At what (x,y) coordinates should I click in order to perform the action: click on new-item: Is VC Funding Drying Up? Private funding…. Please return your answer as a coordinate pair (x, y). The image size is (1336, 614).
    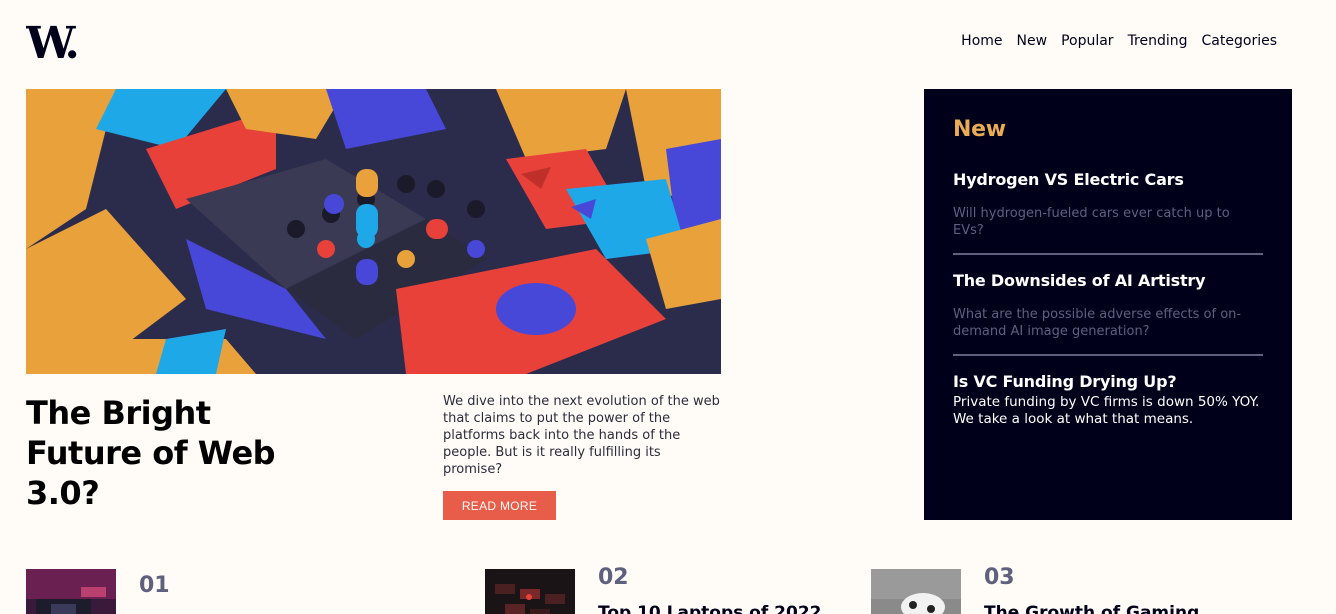
    Looking at the image, I should click on (1108, 399).